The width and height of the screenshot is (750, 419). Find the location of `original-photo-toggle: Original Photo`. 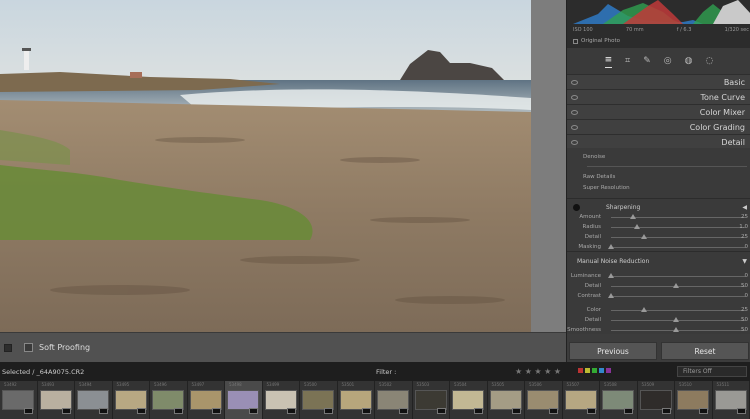

original-photo-toggle: Original Photo is located at coordinates (596, 41).